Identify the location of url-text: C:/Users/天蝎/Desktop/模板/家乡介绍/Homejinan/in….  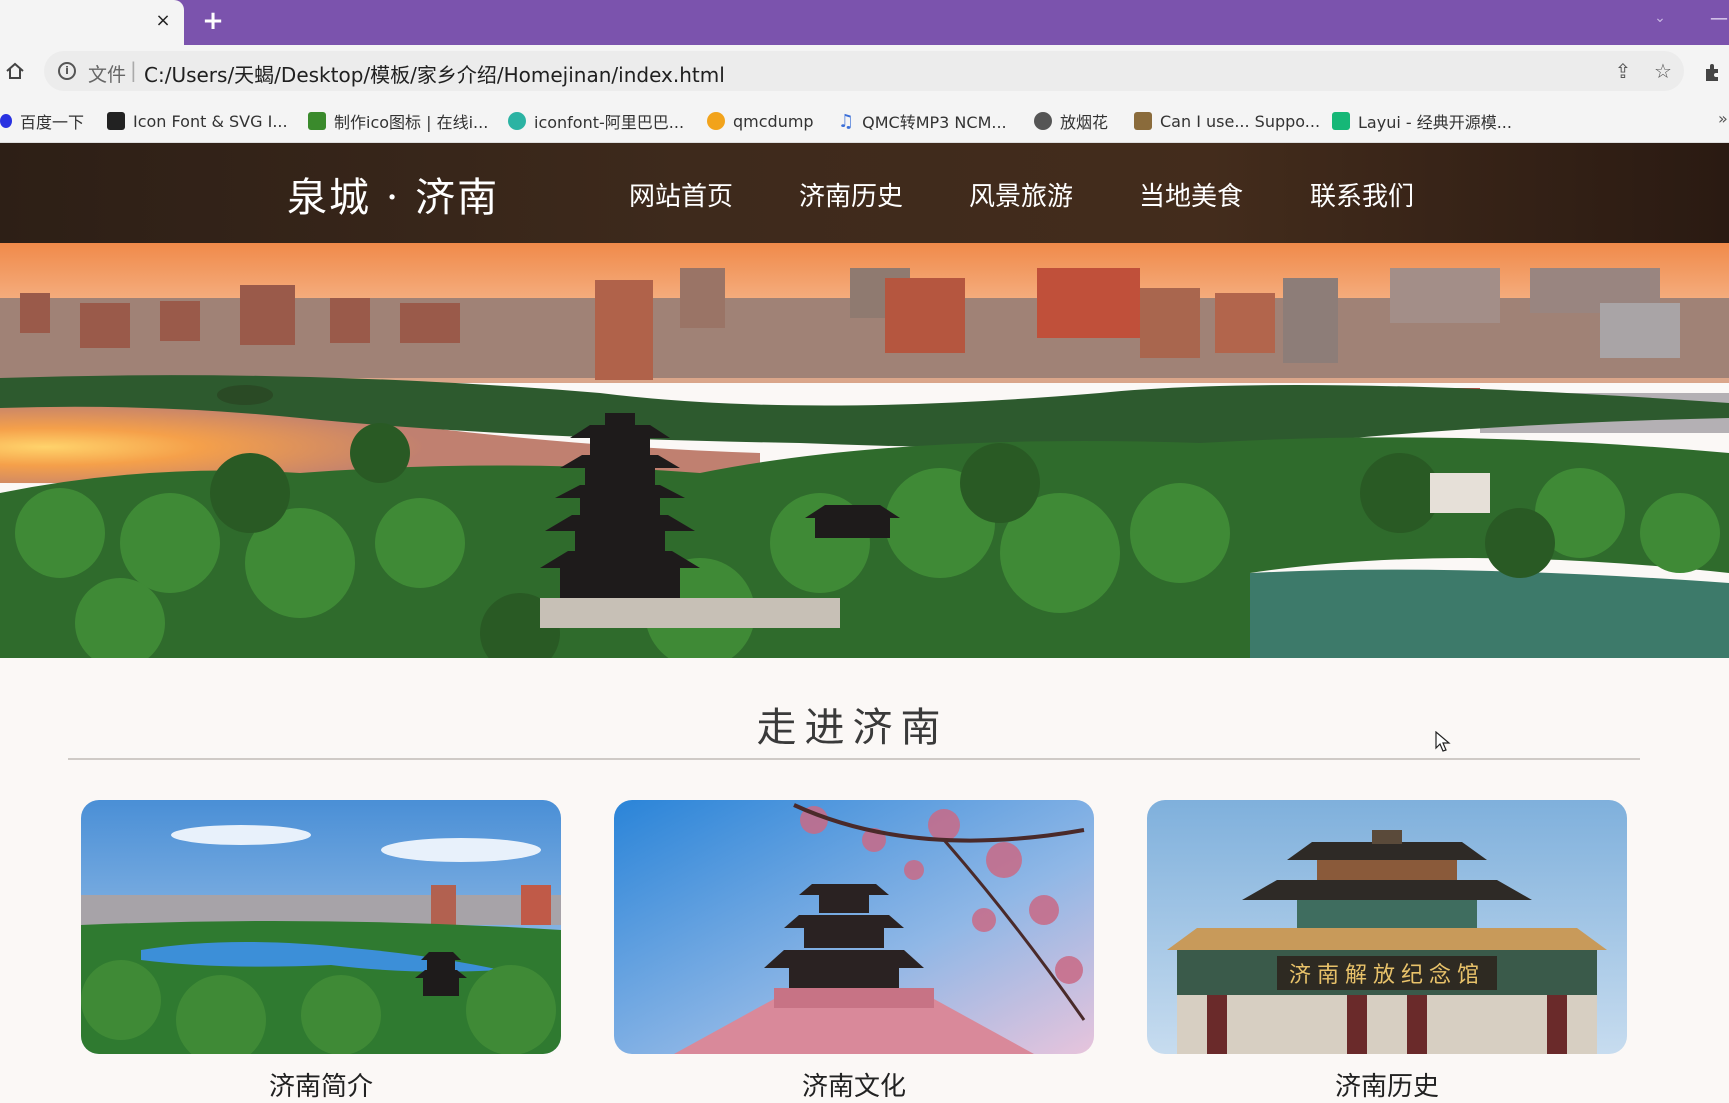
(434, 73).